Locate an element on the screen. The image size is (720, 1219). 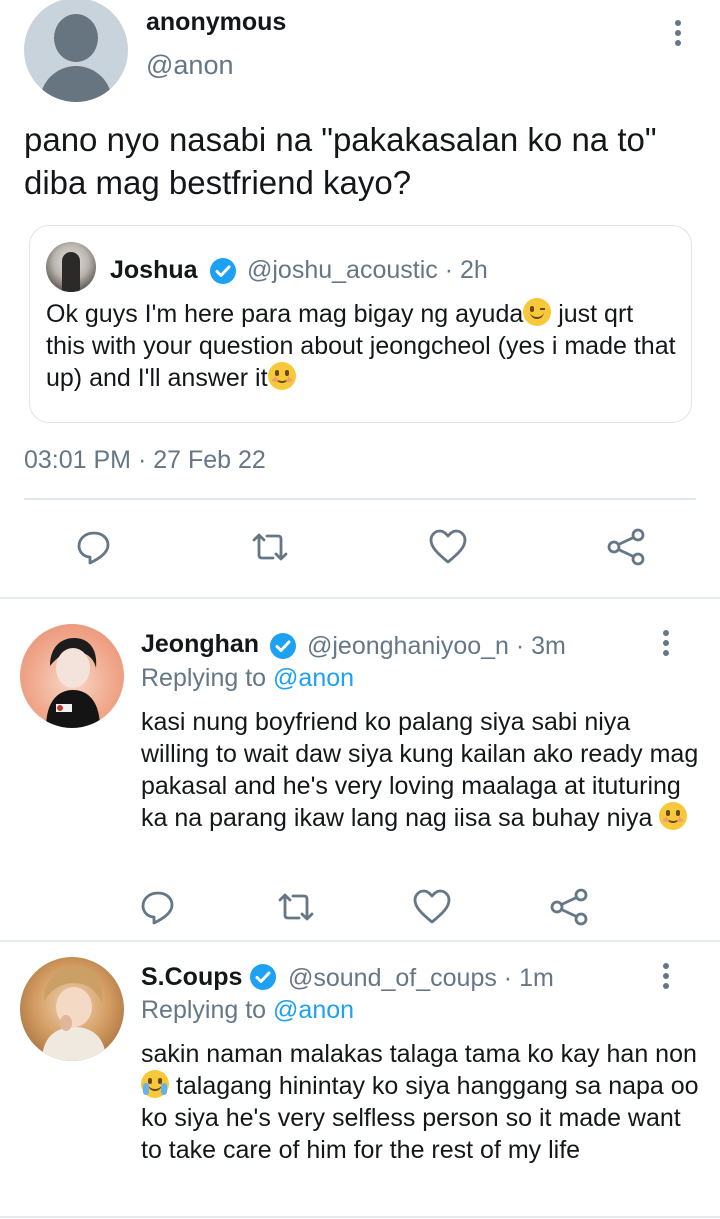
reply-handle-time: @sound_of_coups · 1m is located at coordinates (421, 978).